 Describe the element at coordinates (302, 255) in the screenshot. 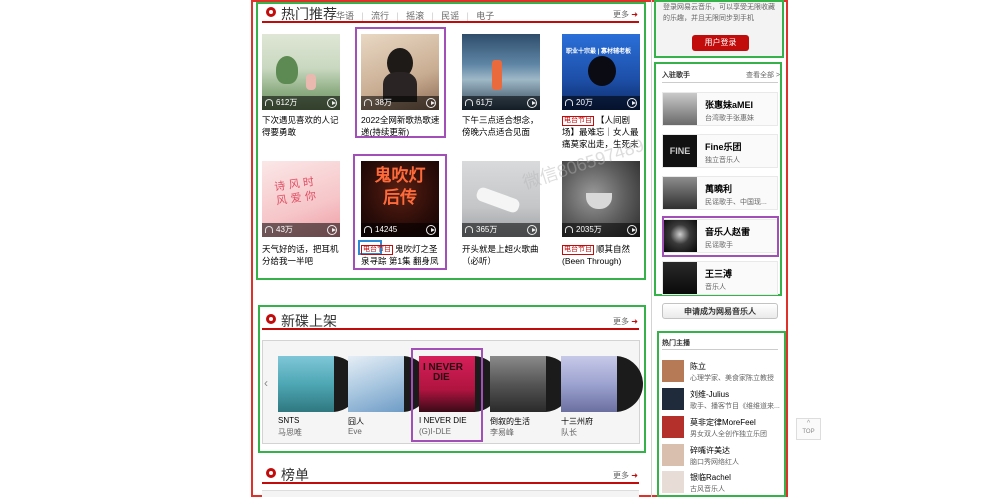

I see `playlist-title: 天气好的话，把耳机分给我一半吧` at that location.